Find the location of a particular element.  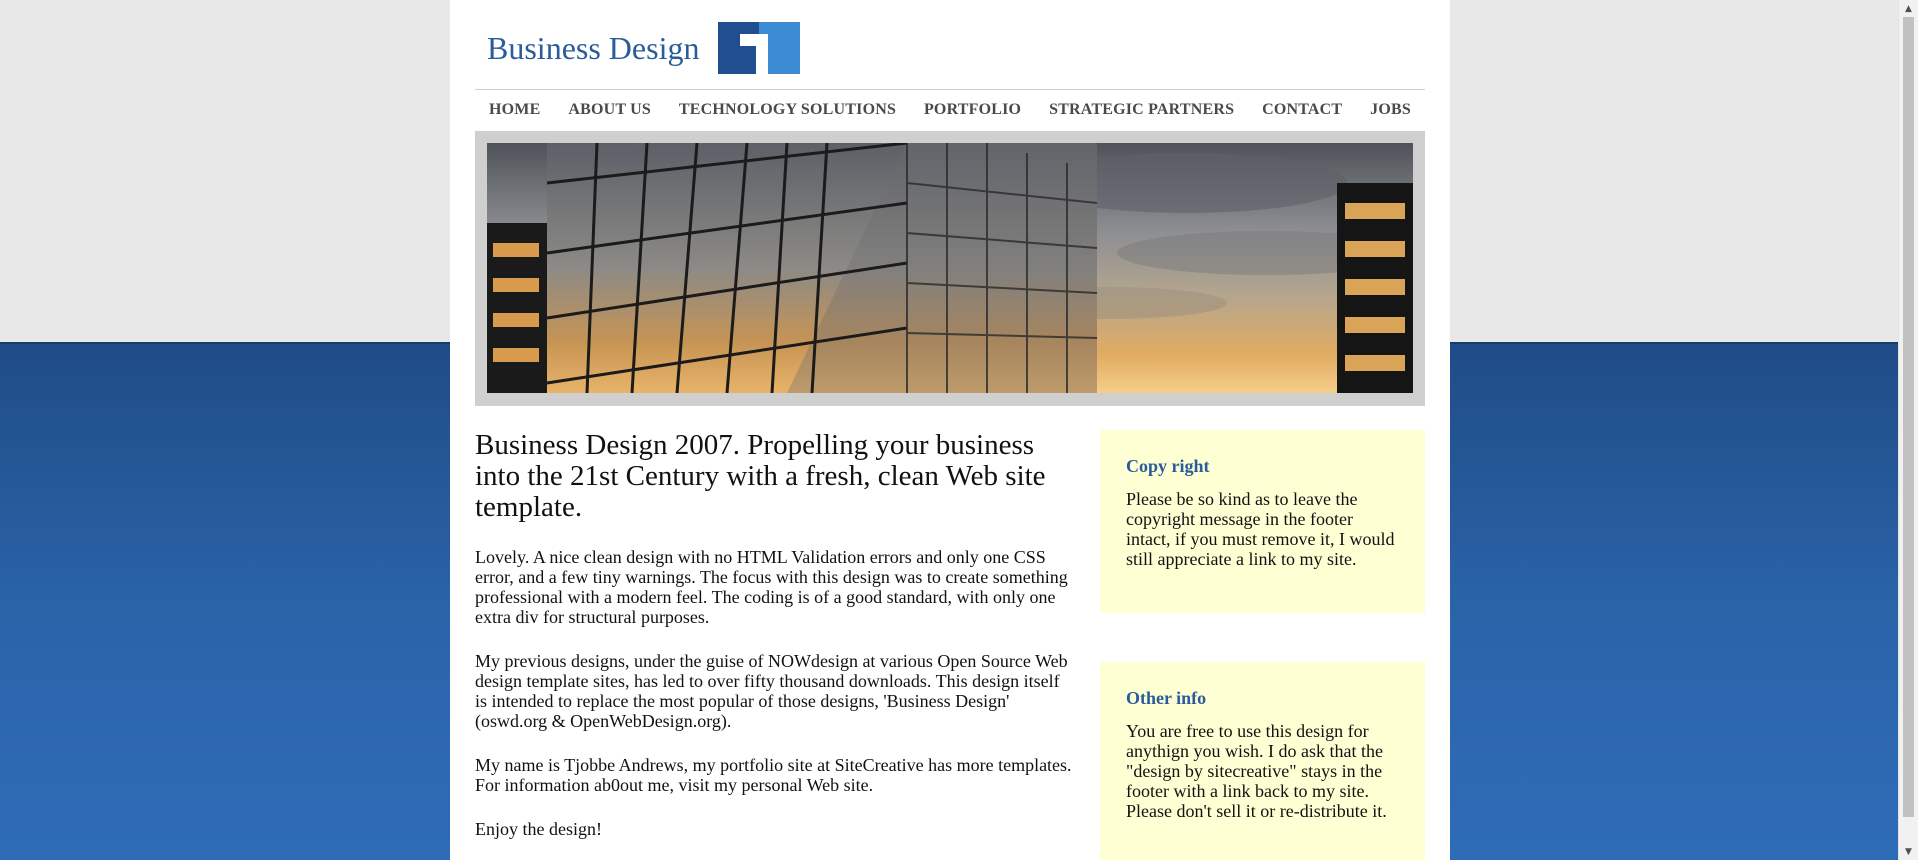

nav-portfolio: PORTFOLIO is located at coordinates (972, 110).